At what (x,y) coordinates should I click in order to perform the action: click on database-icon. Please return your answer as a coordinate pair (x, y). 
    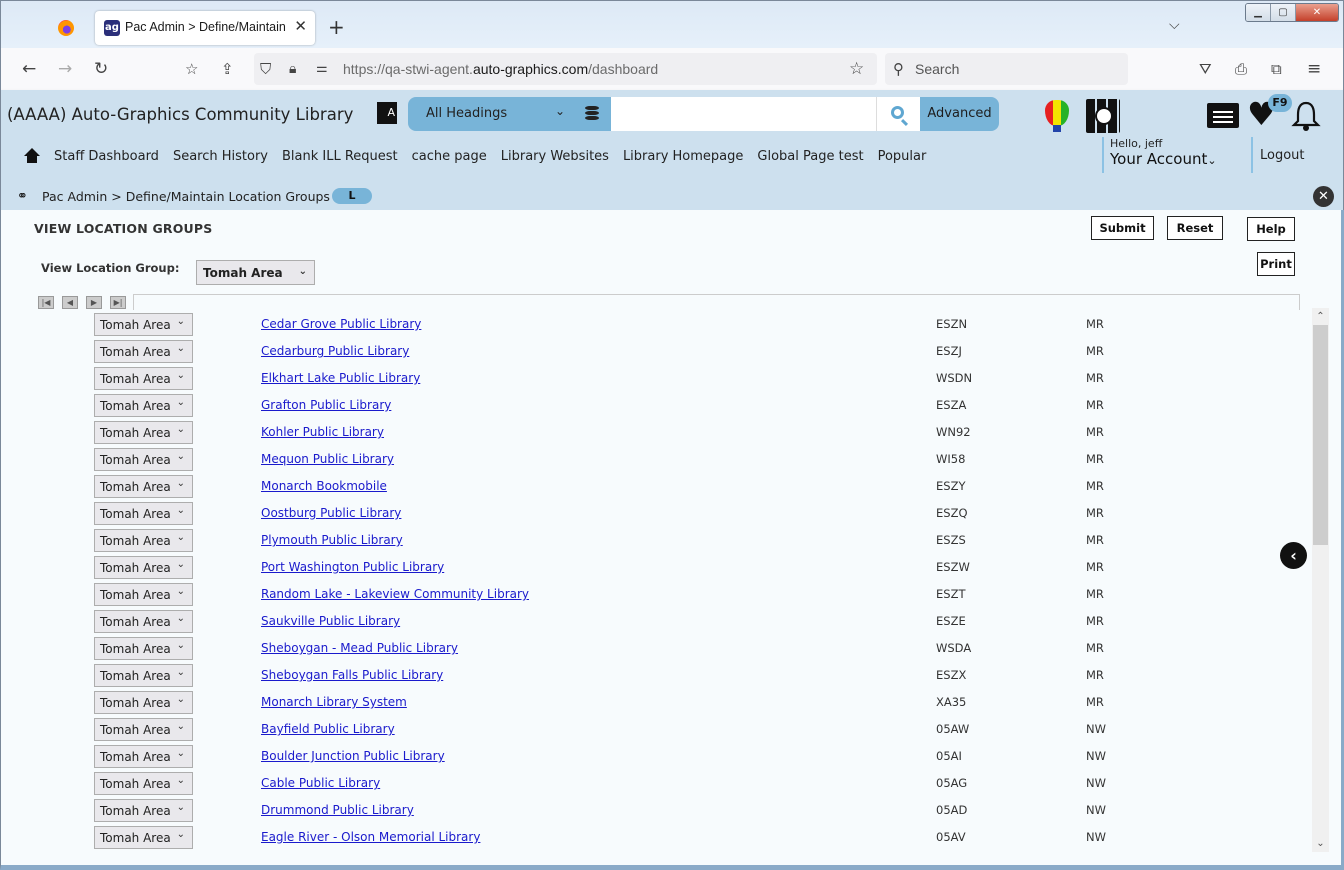
    Looking at the image, I should click on (592, 114).